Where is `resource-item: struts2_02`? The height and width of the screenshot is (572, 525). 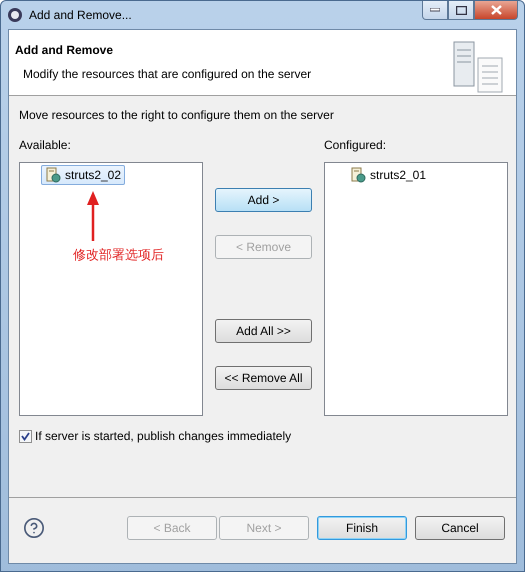 resource-item: struts2_02 is located at coordinates (83, 175).